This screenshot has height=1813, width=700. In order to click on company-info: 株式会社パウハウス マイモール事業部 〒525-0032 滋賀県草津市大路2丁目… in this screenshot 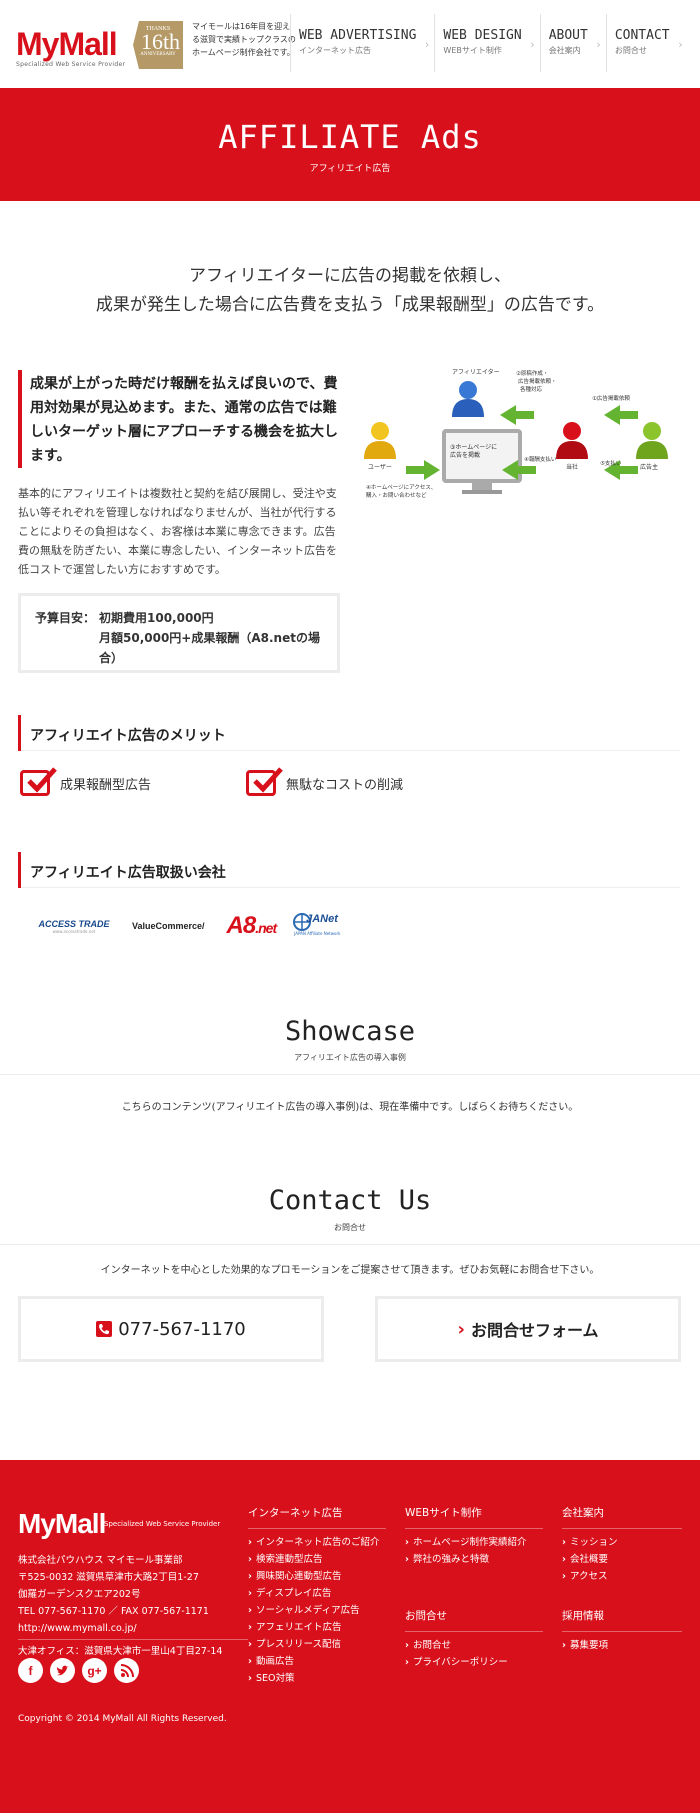, I will do `click(133, 1606)`.